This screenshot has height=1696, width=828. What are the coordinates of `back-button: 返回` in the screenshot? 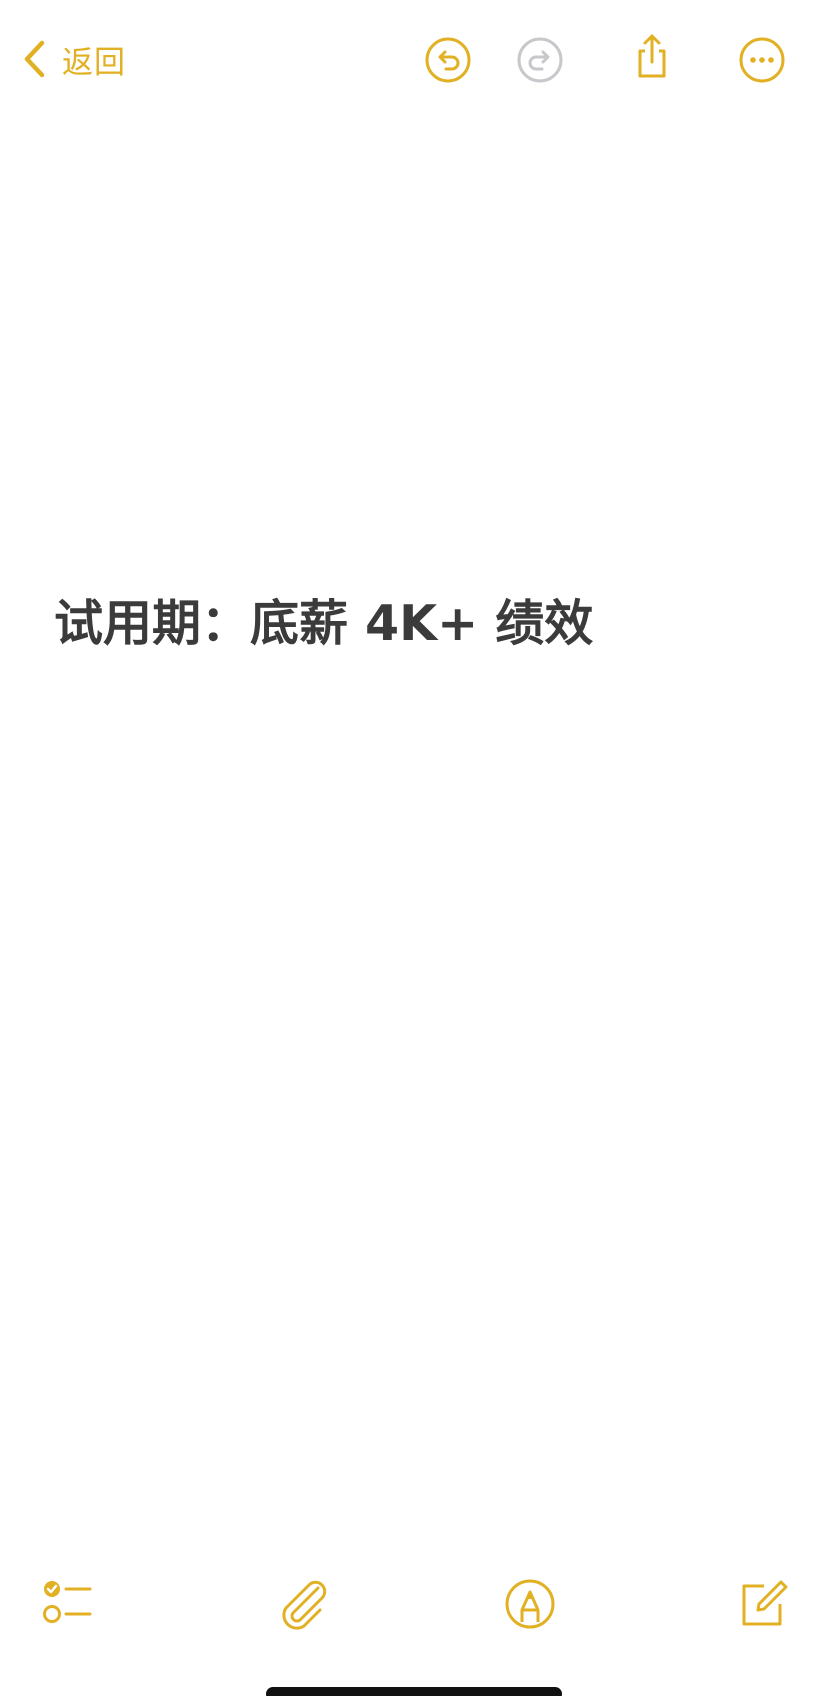 It's located at (74, 59).